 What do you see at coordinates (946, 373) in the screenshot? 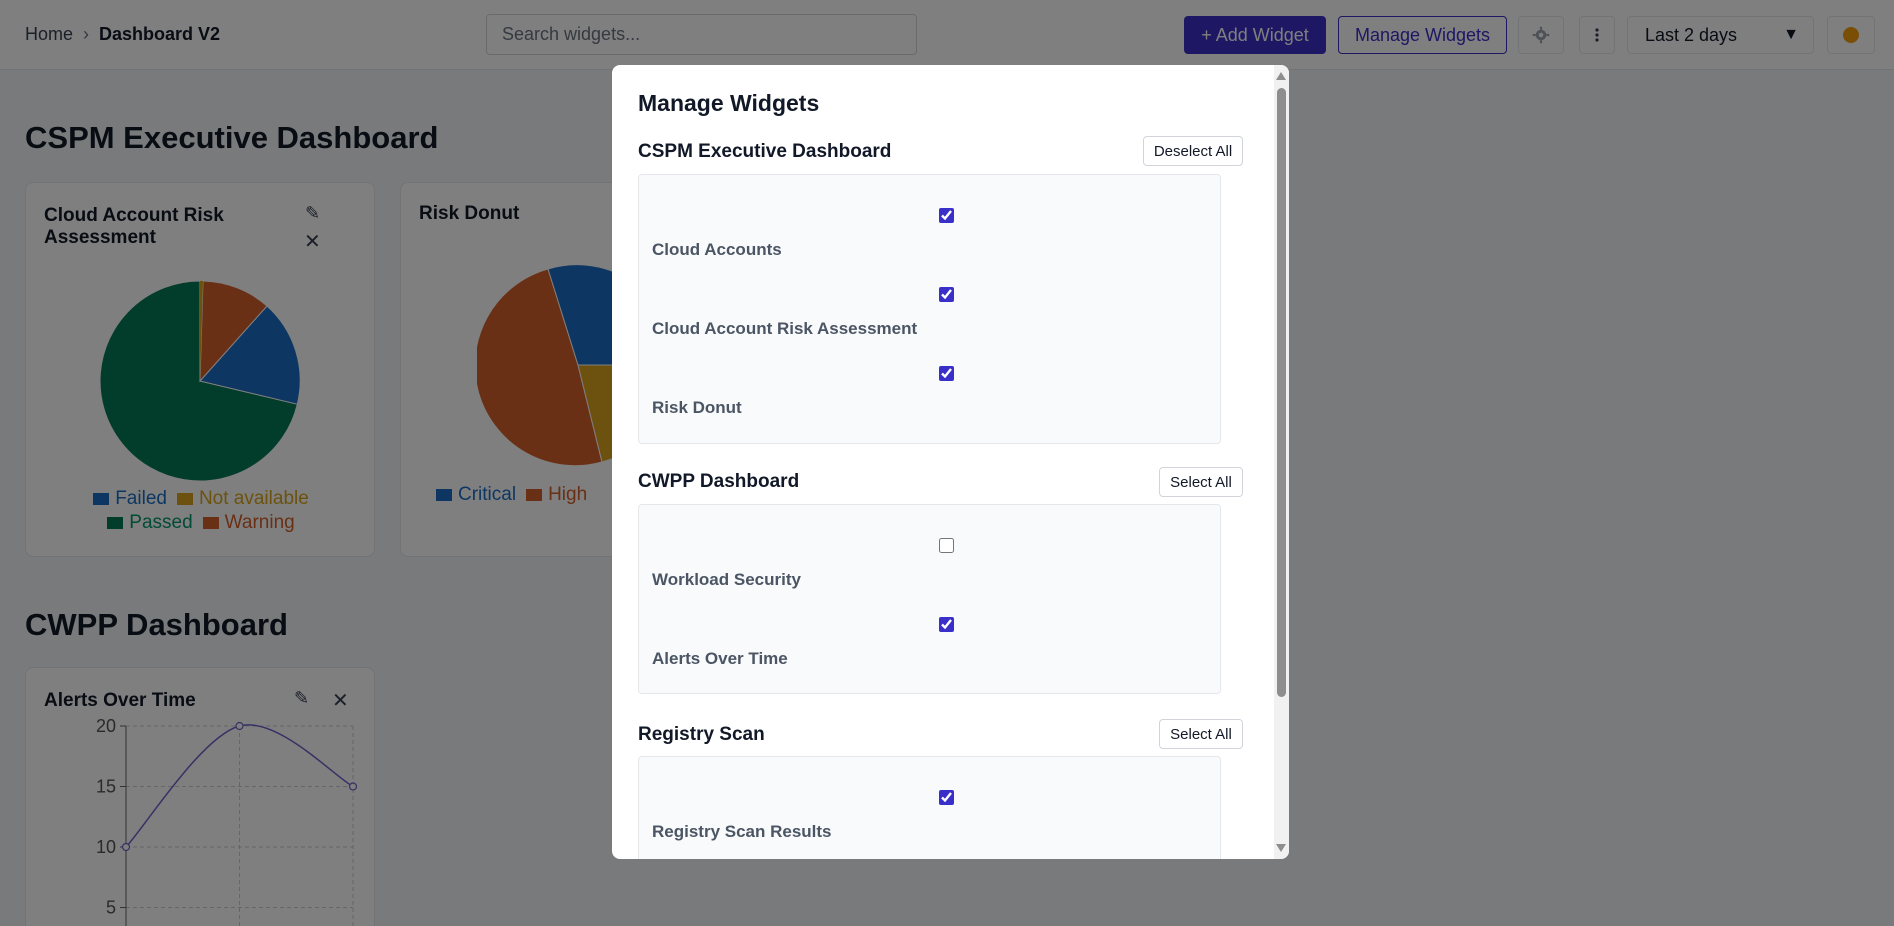
I see `checkbox-risk-donut` at bounding box center [946, 373].